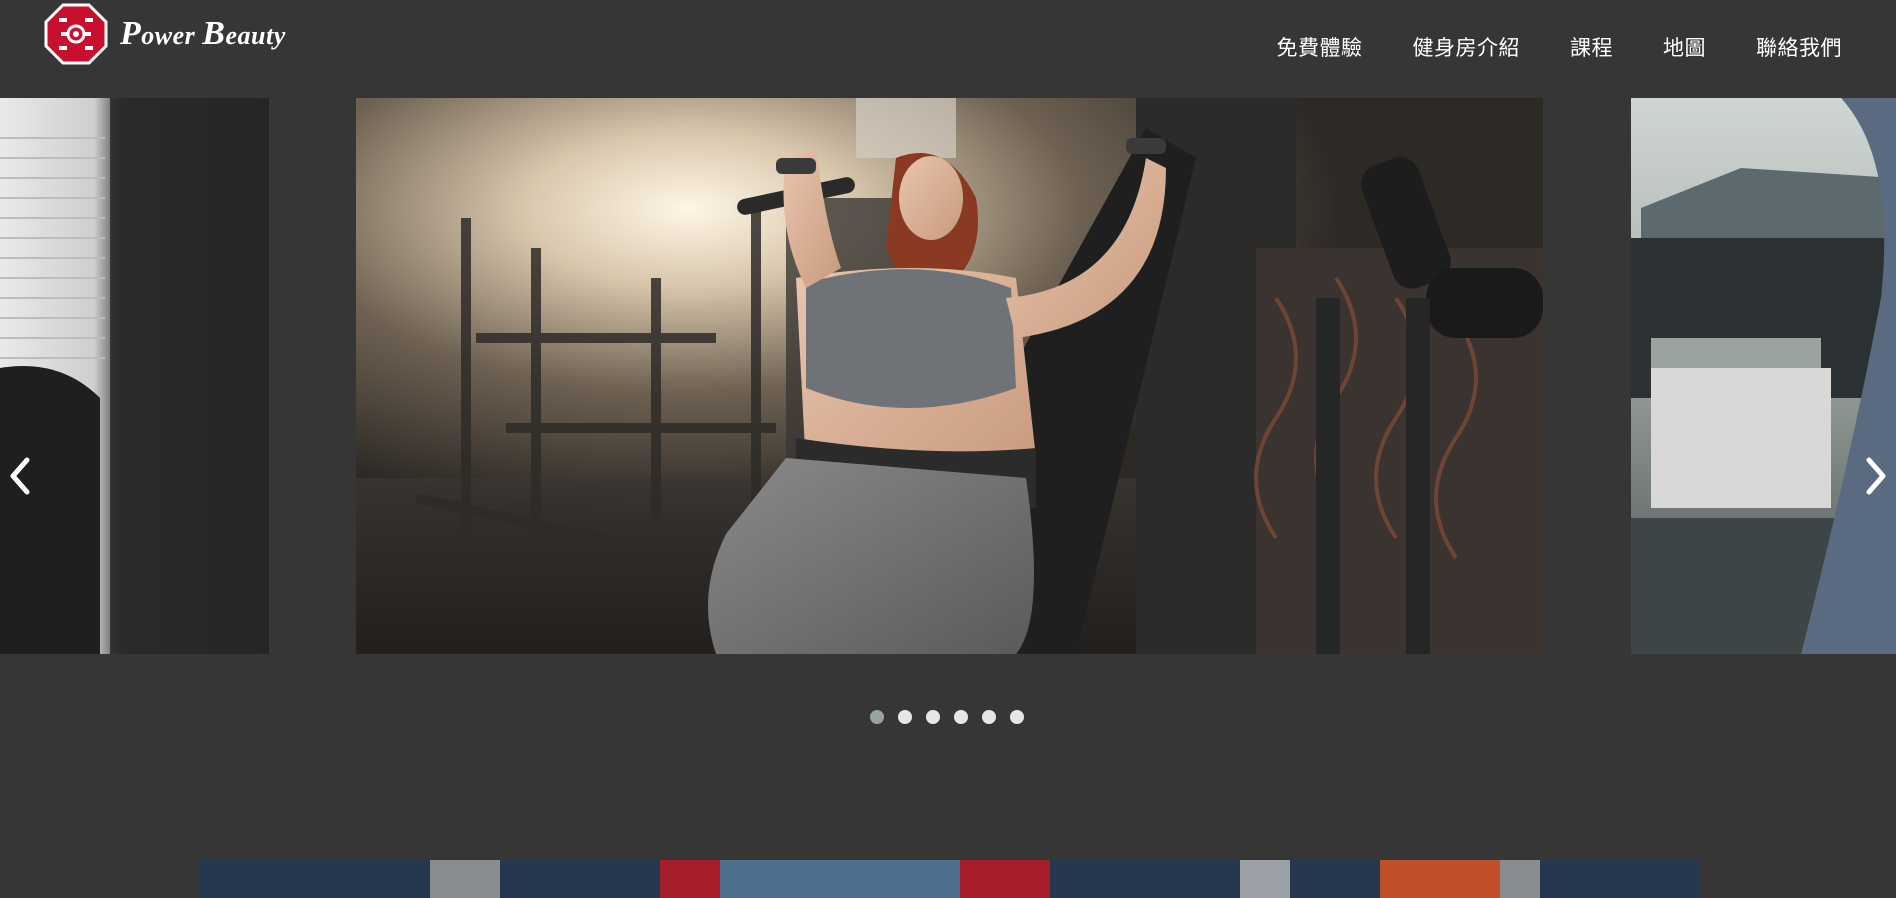  I want to click on brand-word-1: ower, so click(168, 35).